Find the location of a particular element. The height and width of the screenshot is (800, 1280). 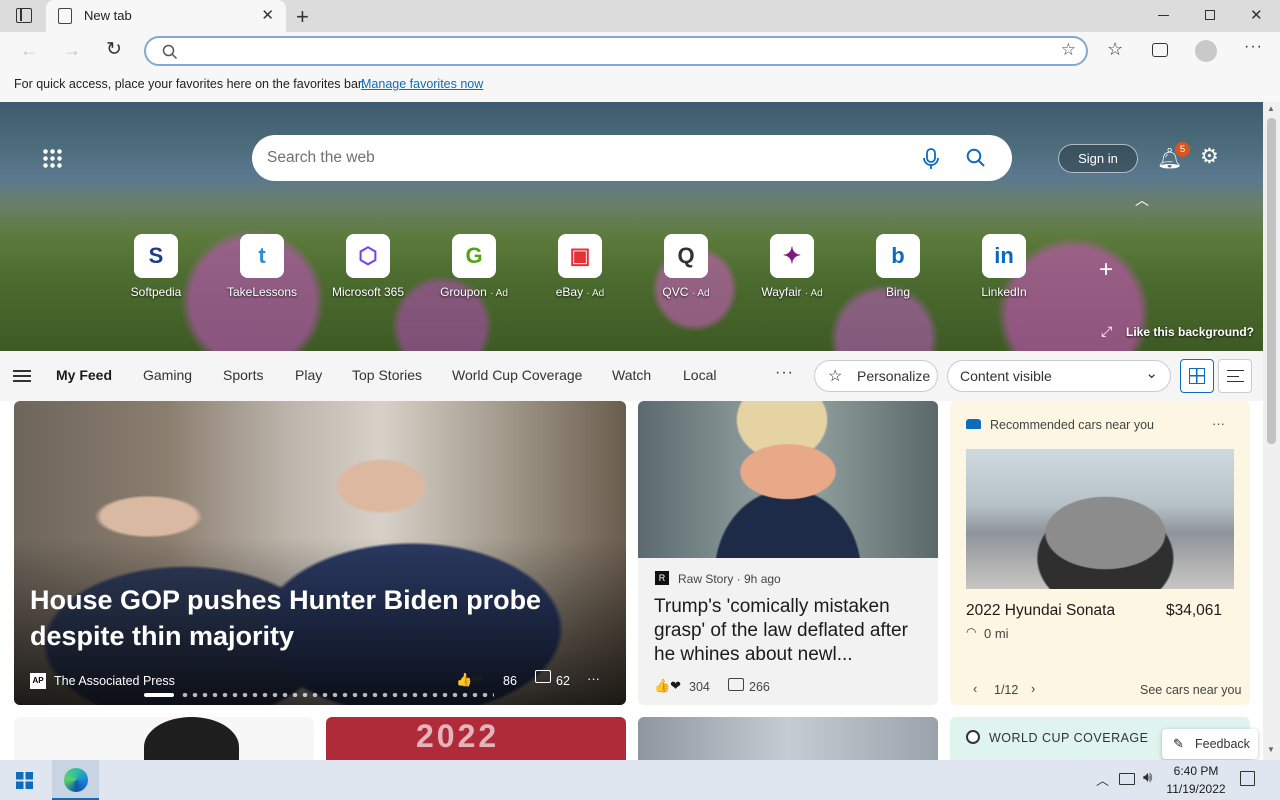

forward-icon: → is located at coordinates (72, 50).